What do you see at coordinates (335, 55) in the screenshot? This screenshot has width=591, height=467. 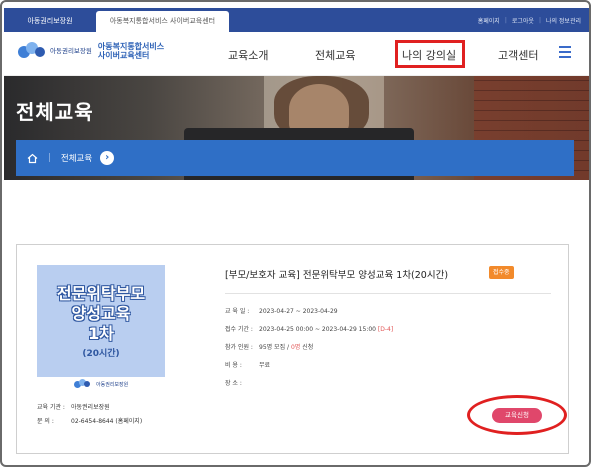 I see `nav-all-courses: 전체교육` at bounding box center [335, 55].